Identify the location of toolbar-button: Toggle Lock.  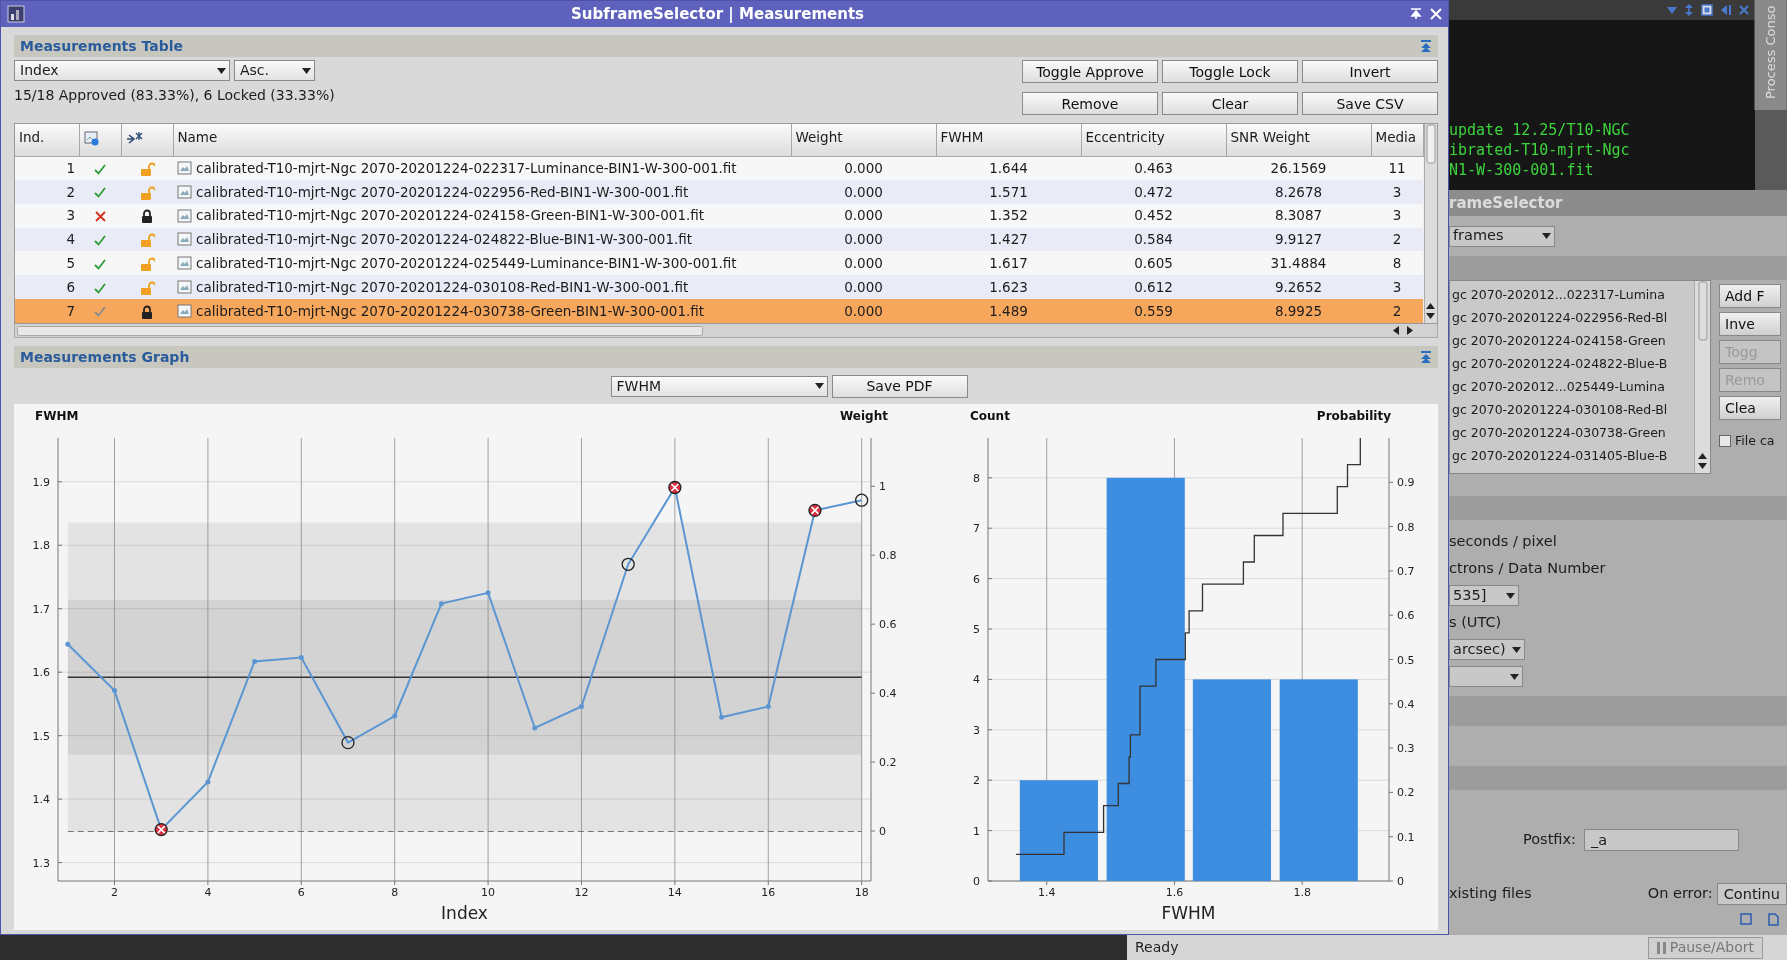
(1230, 71).